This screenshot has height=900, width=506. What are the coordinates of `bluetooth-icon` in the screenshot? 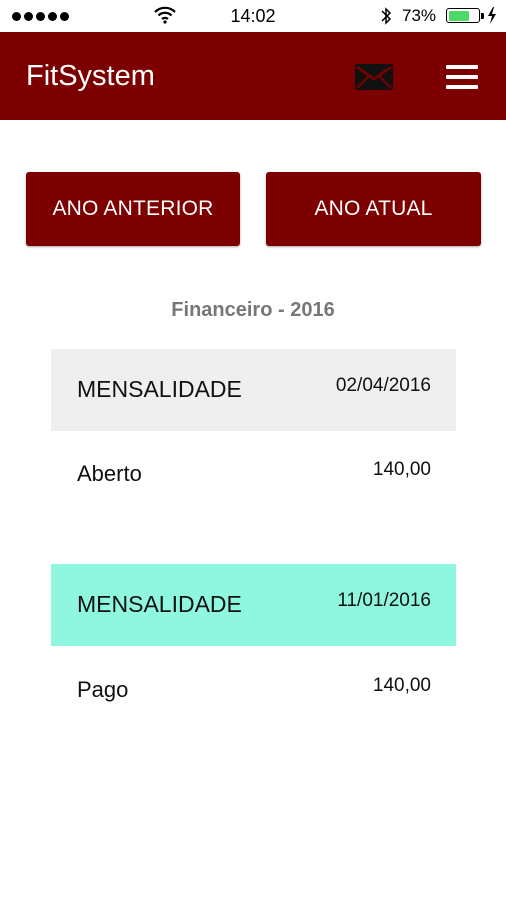 It's located at (386, 16).